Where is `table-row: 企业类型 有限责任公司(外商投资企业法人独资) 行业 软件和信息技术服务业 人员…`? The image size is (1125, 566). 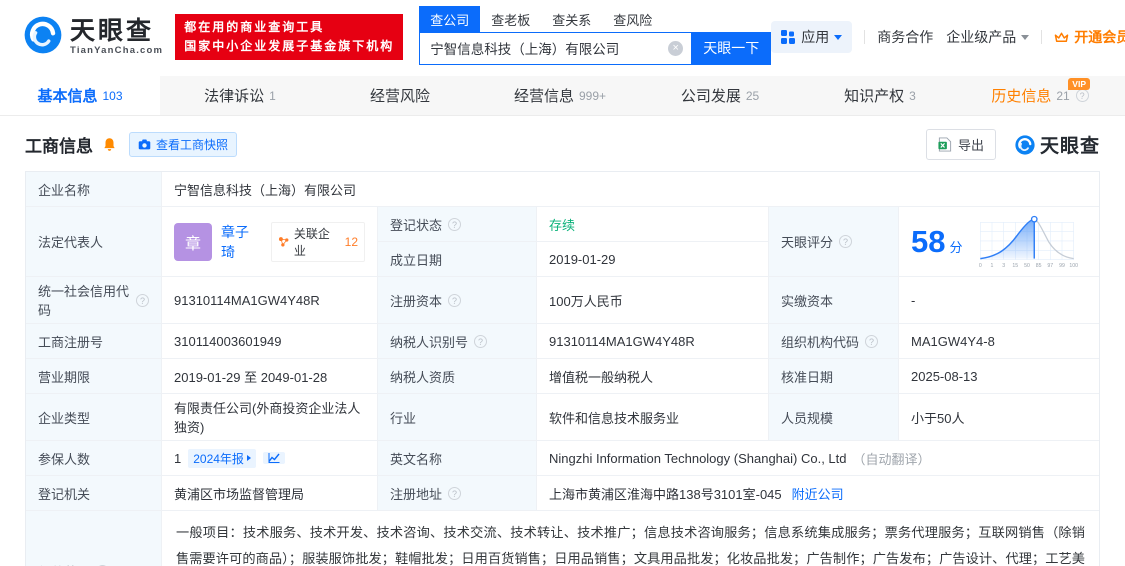 table-row: 企业类型 有限责任公司(外商投资企业法人独资) 行业 软件和信息技术服务业 人员… is located at coordinates (562, 416).